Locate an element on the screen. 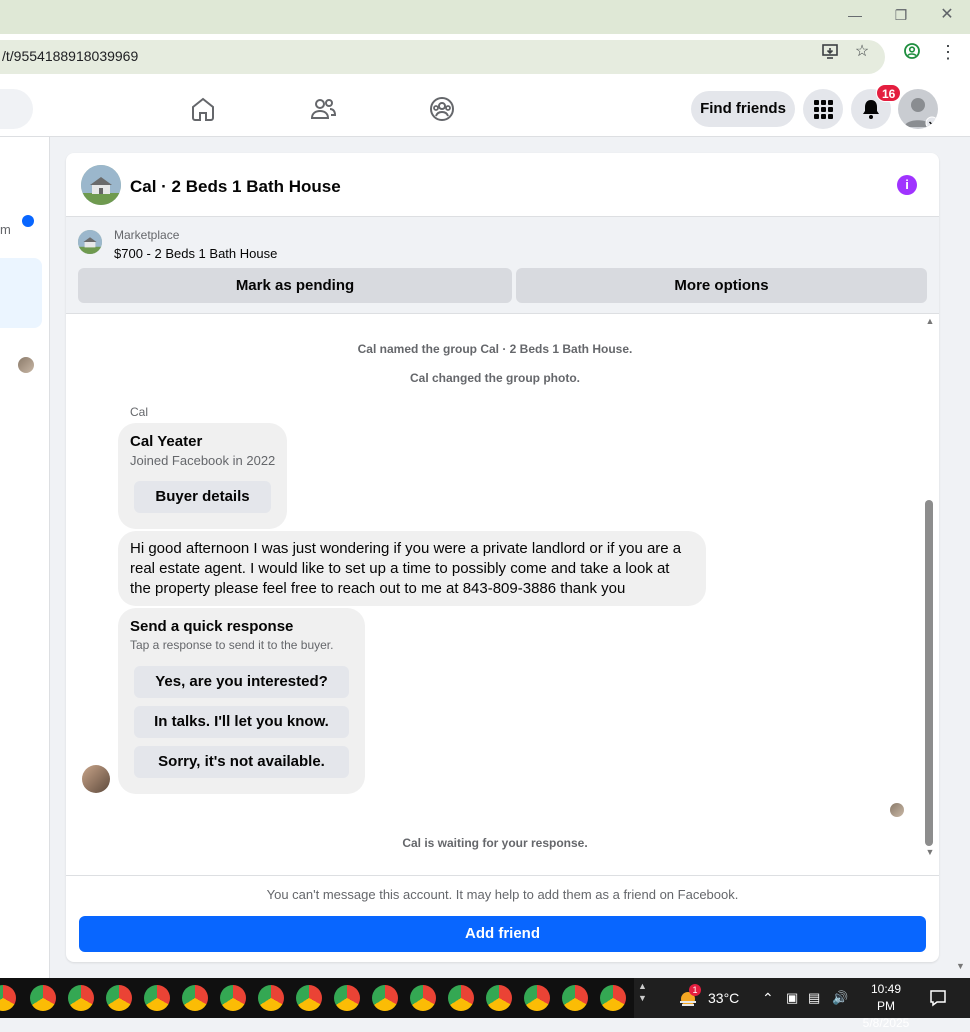 The image size is (970, 1032). minimize-icon: — is located at coordinates (855, 15).